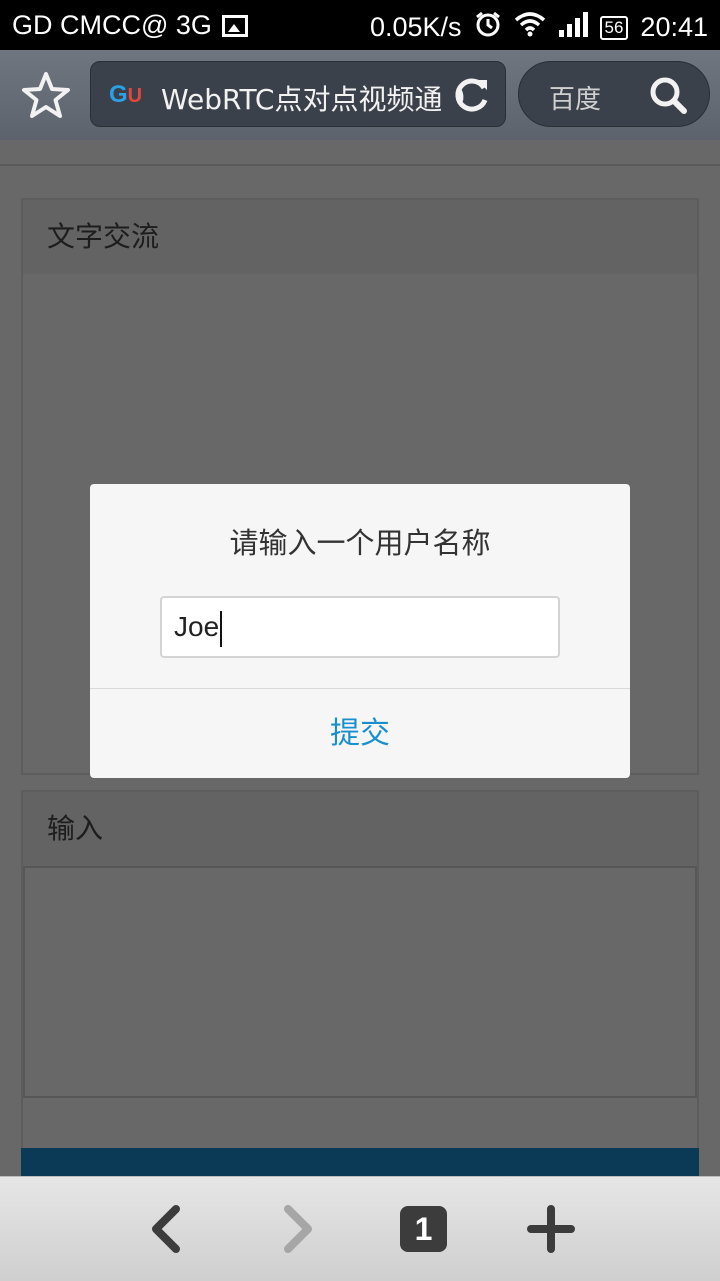 The width and height of the screenshot is (720, 1281). What do you see at coordinates (614, 94) in the screenshot?
I see `search-box: 百度` at bounding box center [614, 94].